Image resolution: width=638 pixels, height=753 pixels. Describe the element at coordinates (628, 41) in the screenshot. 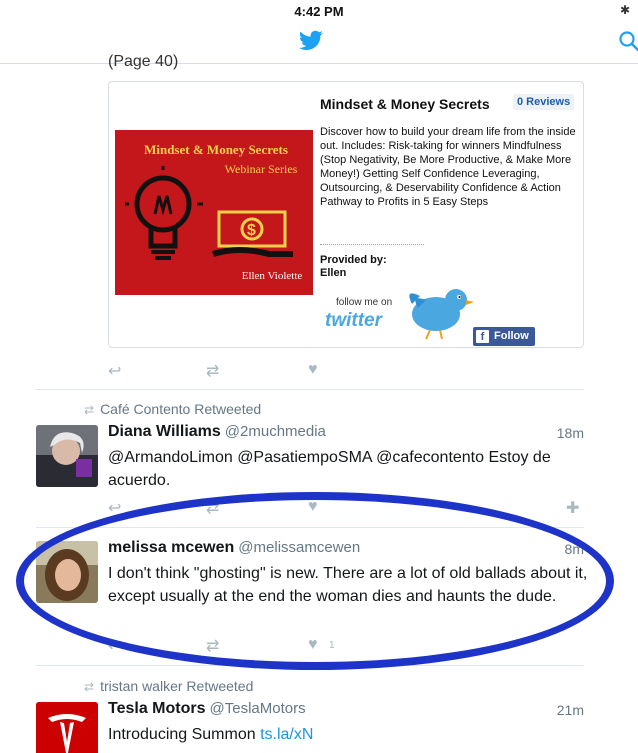

I see `search-icon` at that location.